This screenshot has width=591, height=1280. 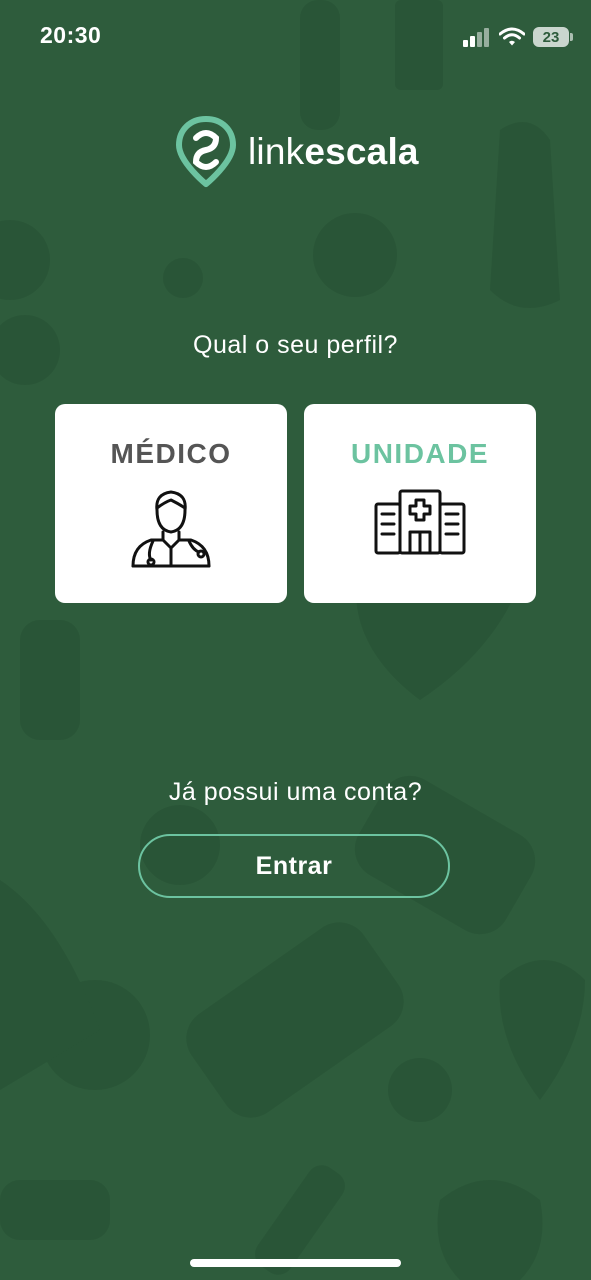 What do you see at coordinates (71, 35) in the screenshot?
I see `status-time: 20:30` at bounding box center [71, 35].